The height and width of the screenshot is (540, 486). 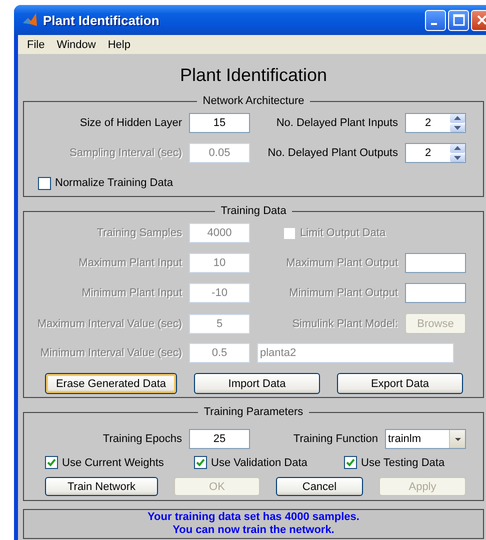 I want to click on button: Erase Generated Data, so click(x=111, y=383).